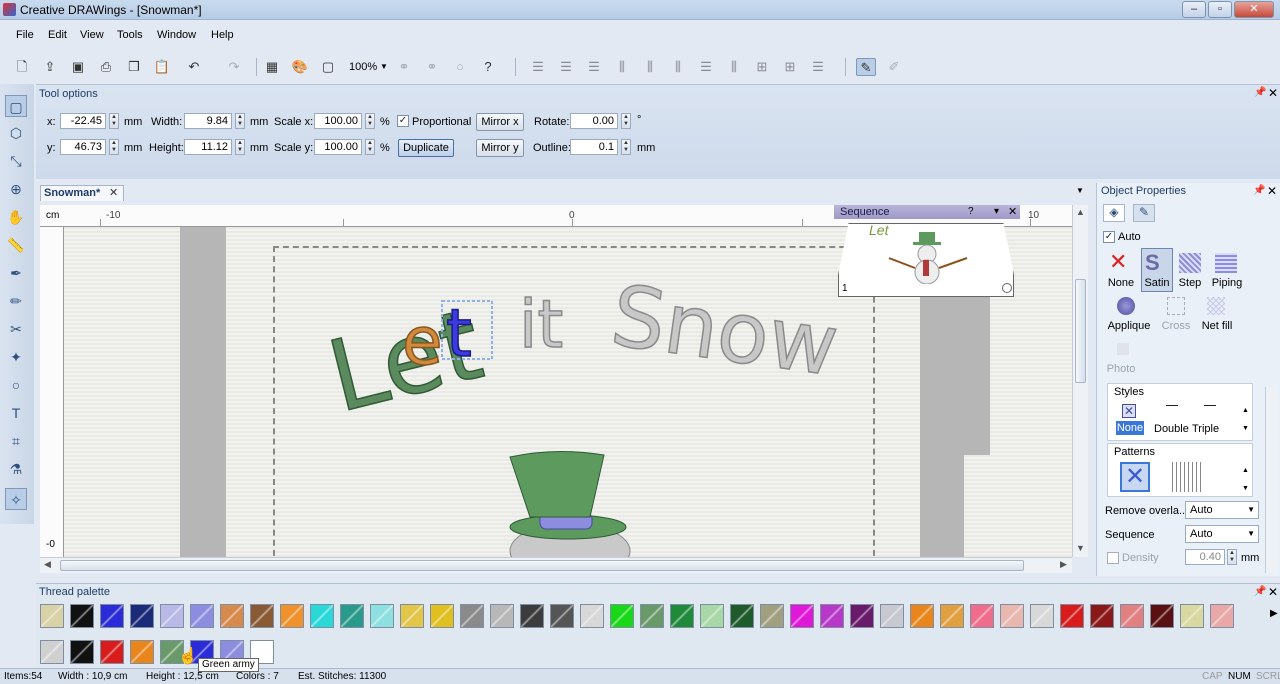  I want to click on magic-wand-tool-icon: ✧, so click(16, 499).